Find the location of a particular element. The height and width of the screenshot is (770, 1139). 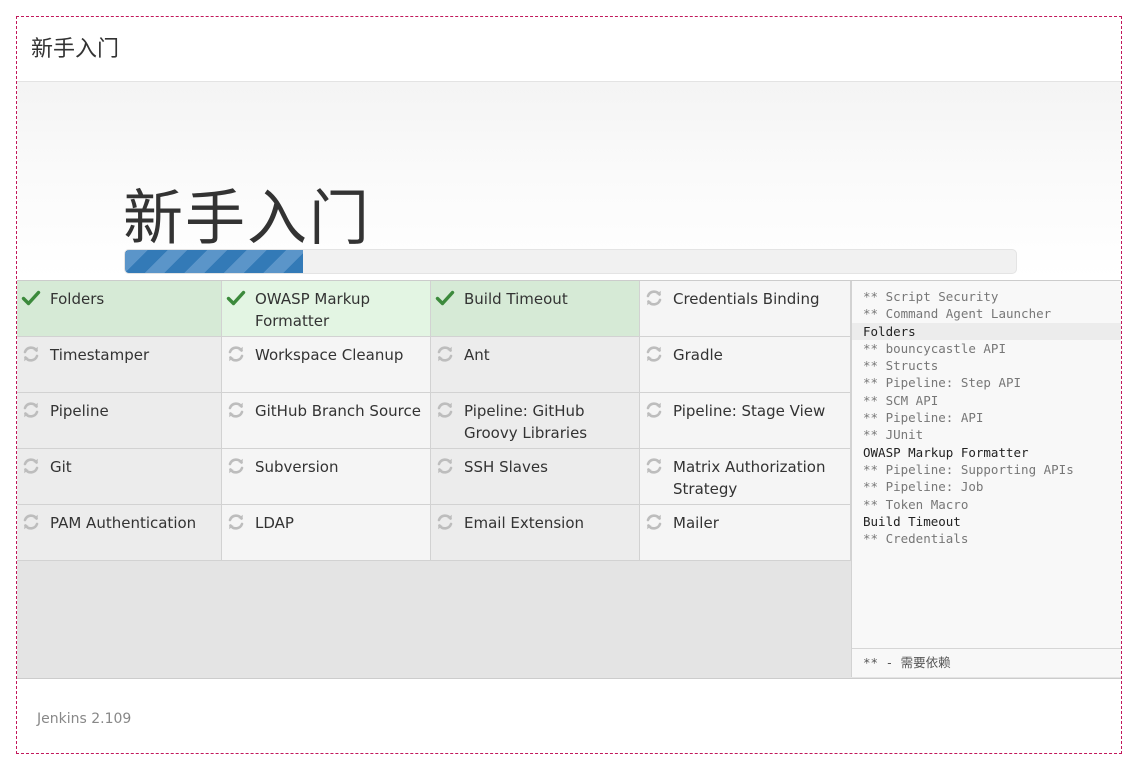

plugin-item: Pipeline: Stage View is located at coordinates (745, 421).